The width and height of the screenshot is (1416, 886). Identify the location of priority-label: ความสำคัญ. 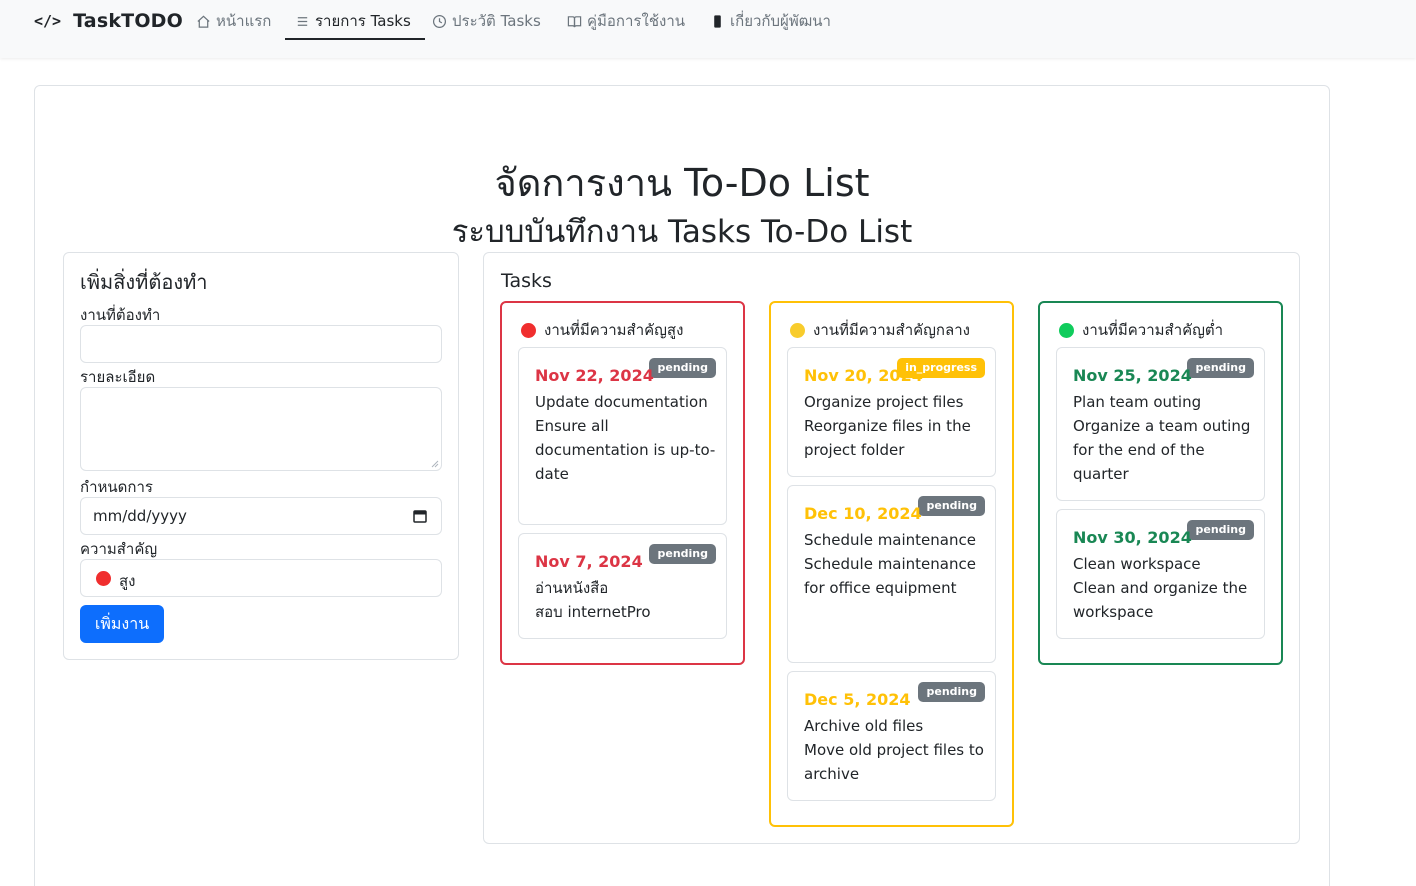
(119, 549).